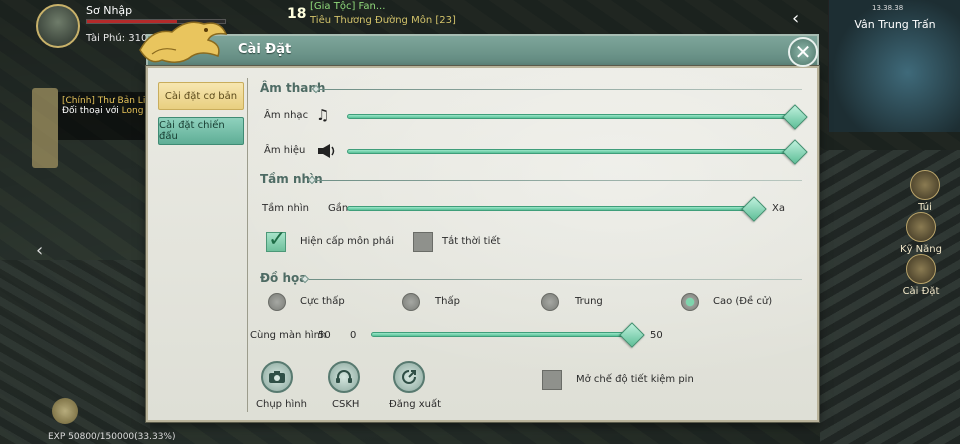  I want to click on settings-button: Cài Đặt, so click(921, 275).